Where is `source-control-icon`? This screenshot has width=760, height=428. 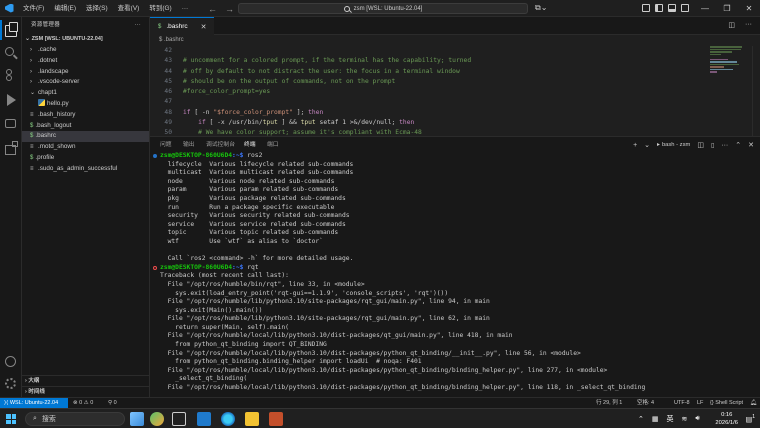 source-control-icon is located at coordinates (11, 75).